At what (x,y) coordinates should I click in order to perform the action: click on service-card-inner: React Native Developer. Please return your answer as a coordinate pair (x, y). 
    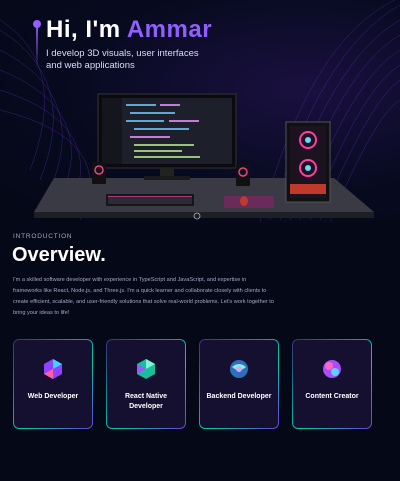
    Looking at the image, I should click on (146, 384).